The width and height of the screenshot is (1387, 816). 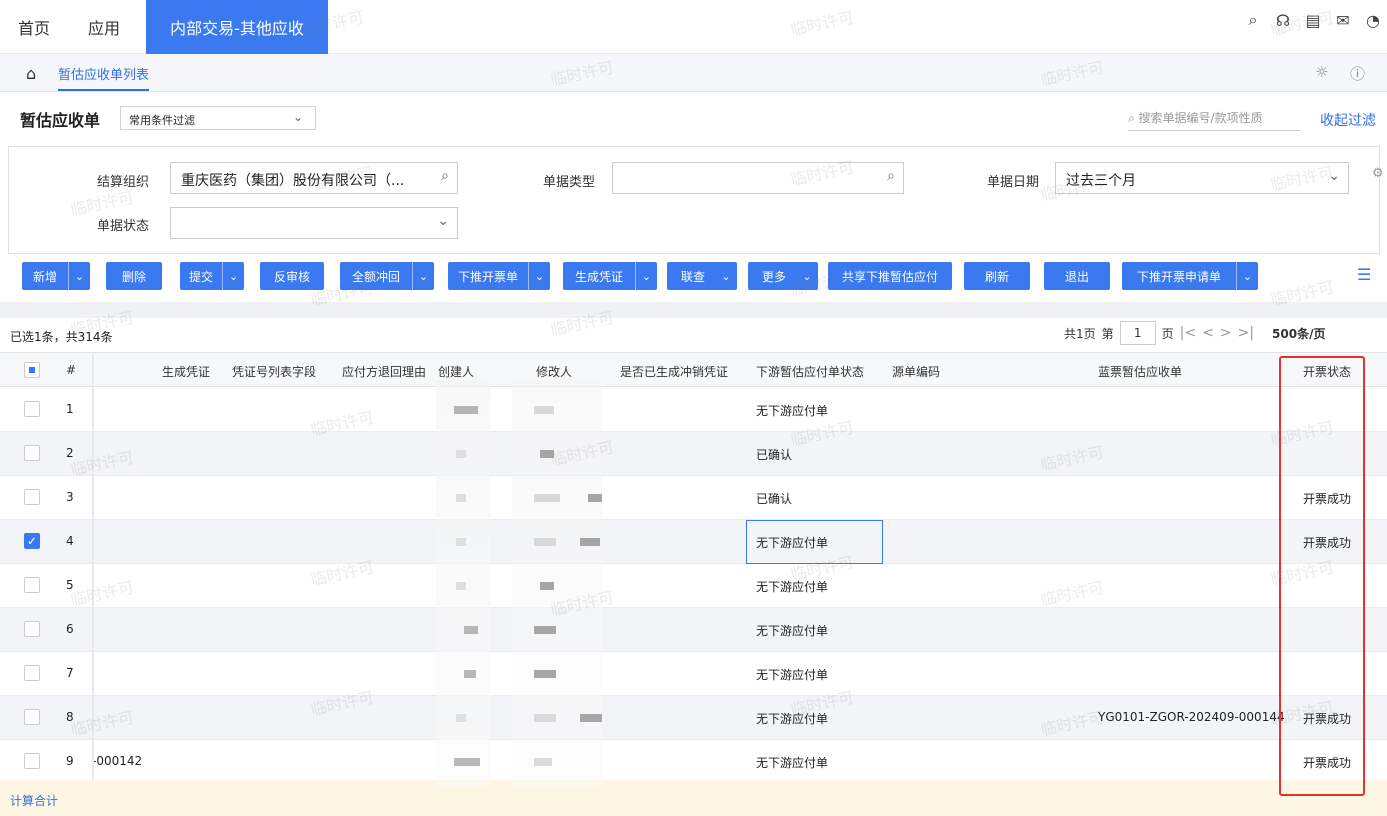 What do you see at coordinates (693, 762) in the screenshot?
I see `table-row: 9 -000142 无下游应付单 开票成功` at bounding box center [693, 762].